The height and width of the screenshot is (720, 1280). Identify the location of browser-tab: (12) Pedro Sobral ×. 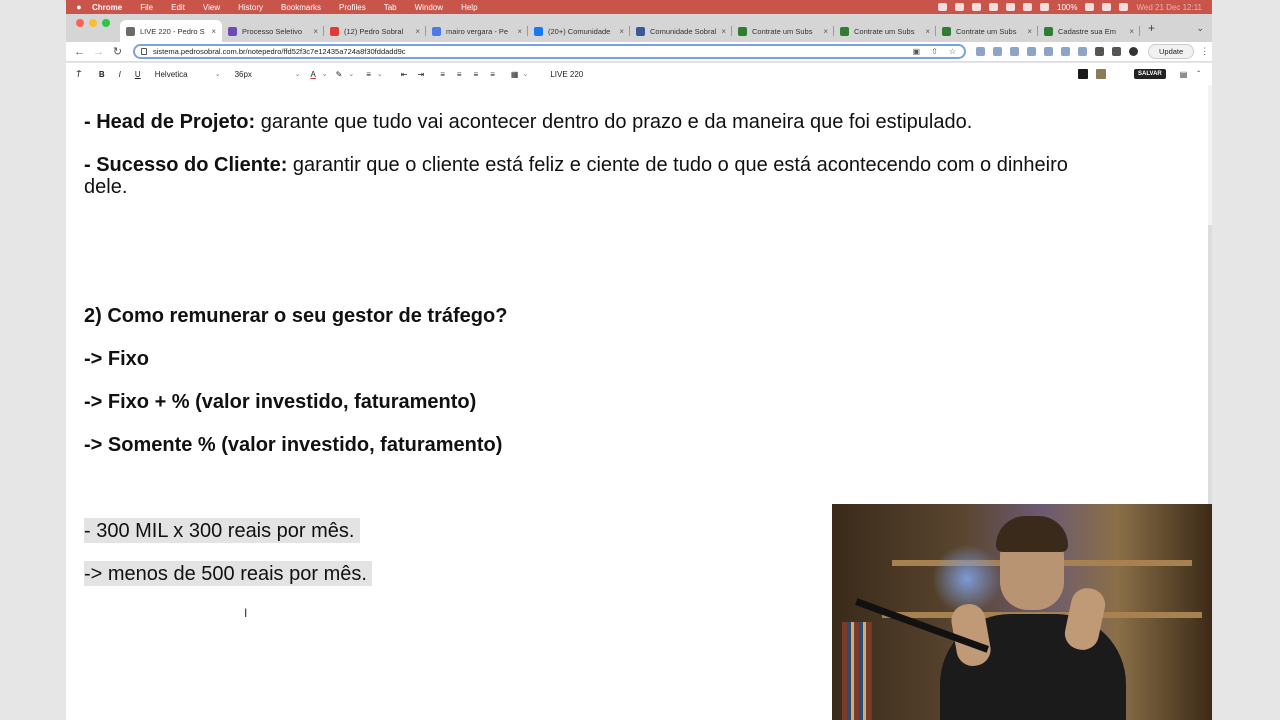
(375, 31).